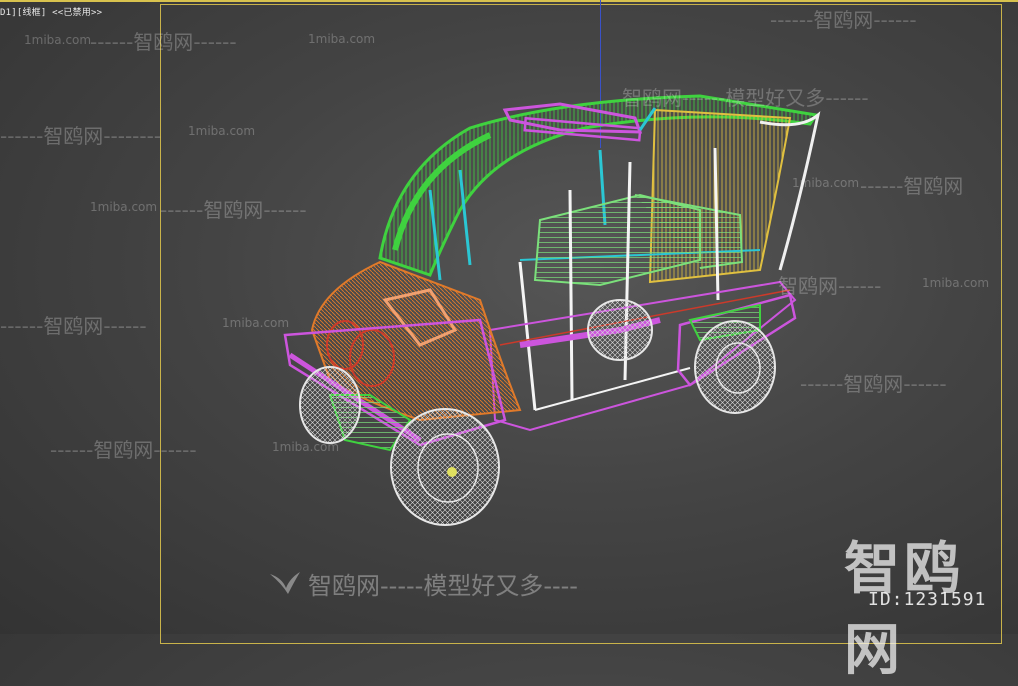  I want to click on front-right-wheel, so click(330, 405).